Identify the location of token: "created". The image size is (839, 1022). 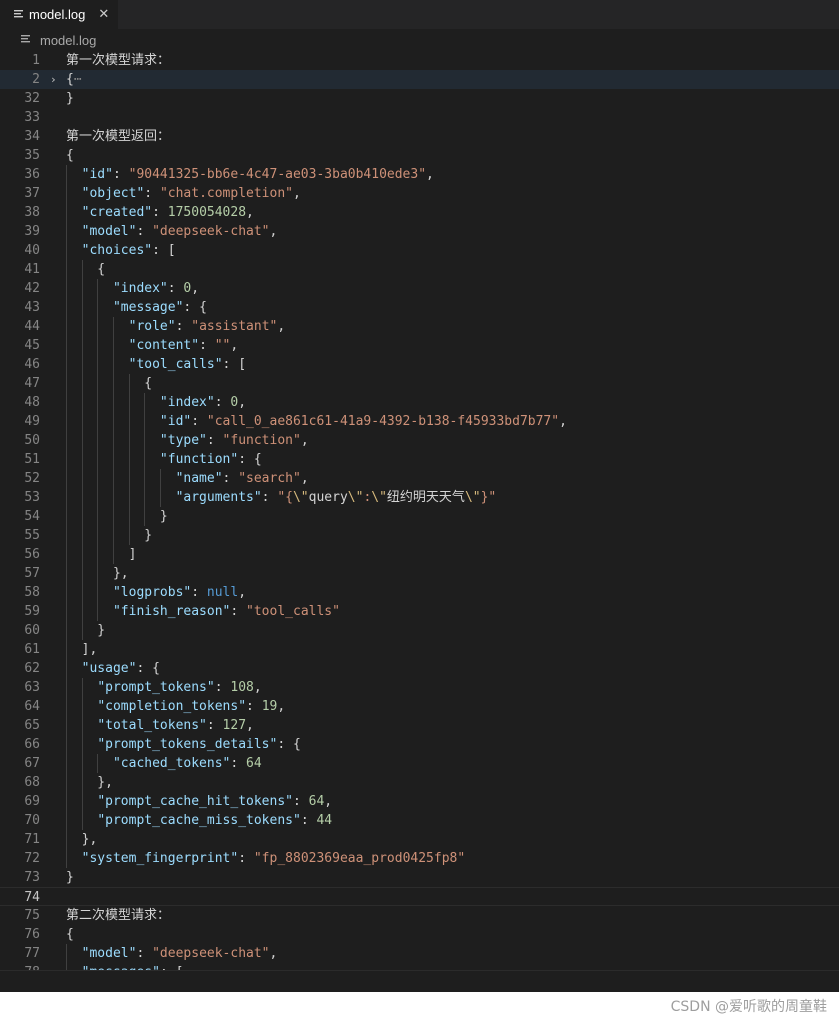
(117, 212).